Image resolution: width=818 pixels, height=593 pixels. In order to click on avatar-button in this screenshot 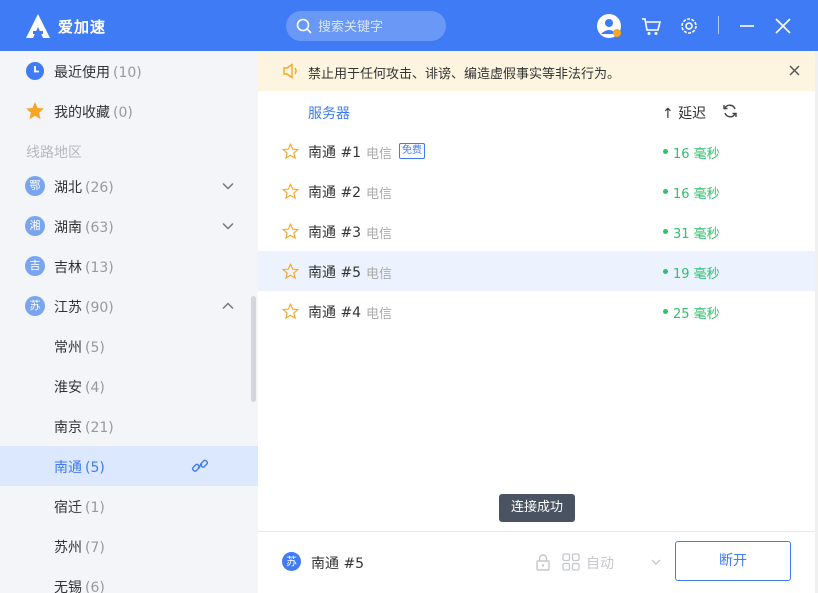, I will do `click(609, 26)`.